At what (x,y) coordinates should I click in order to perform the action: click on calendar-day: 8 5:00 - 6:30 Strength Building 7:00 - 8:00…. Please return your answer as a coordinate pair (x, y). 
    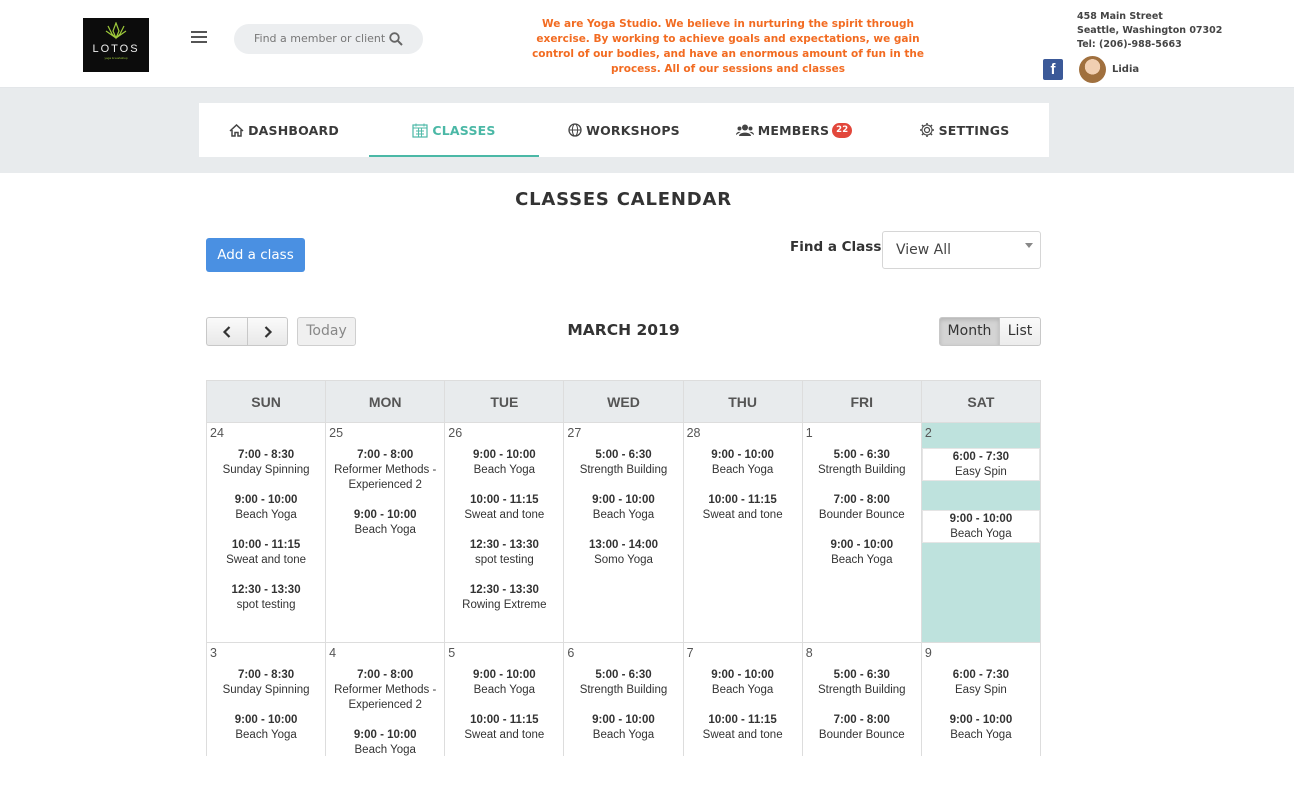
    Looking at the image, I should click on (862, 699).